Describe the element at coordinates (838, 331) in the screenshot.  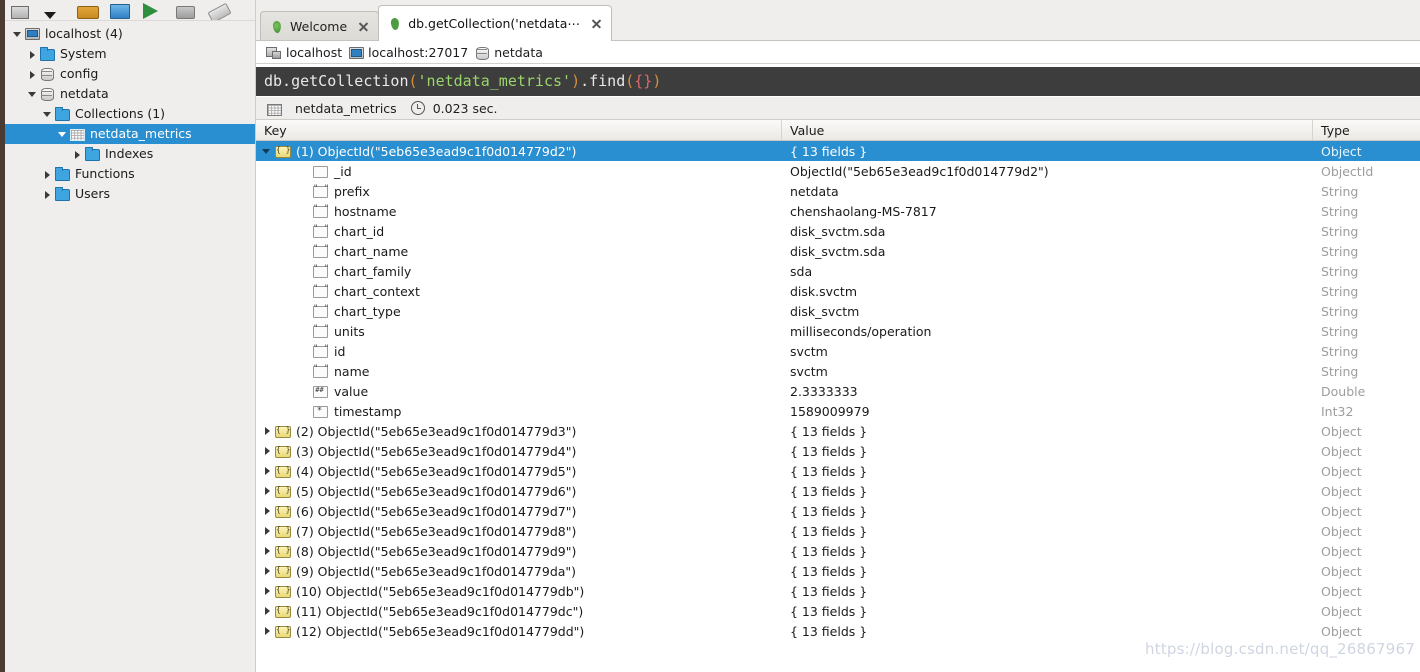
I see `table-row: units milliseconds/operation String` at that location.